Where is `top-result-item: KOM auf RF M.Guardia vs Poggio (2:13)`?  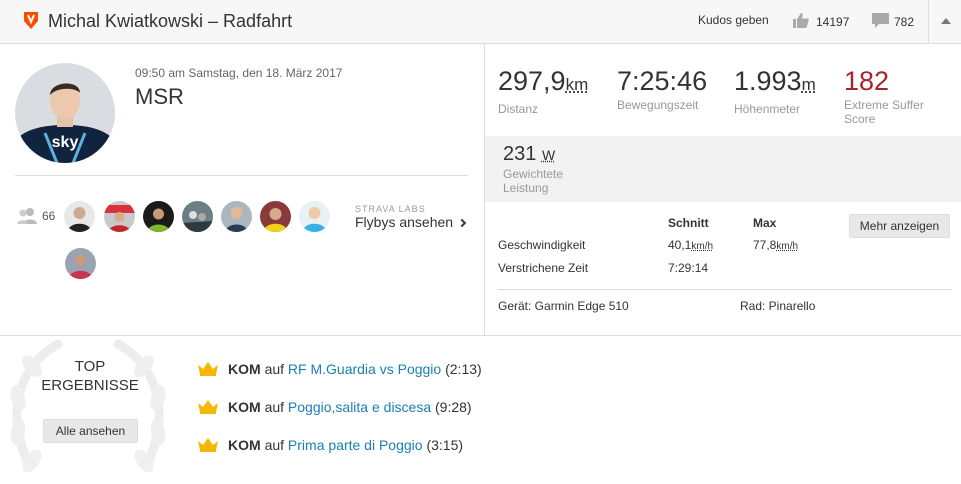 top-result-item: KOM auf RF M.Guardia vs Poggio (2:13) is located at coordinates (340, 369).